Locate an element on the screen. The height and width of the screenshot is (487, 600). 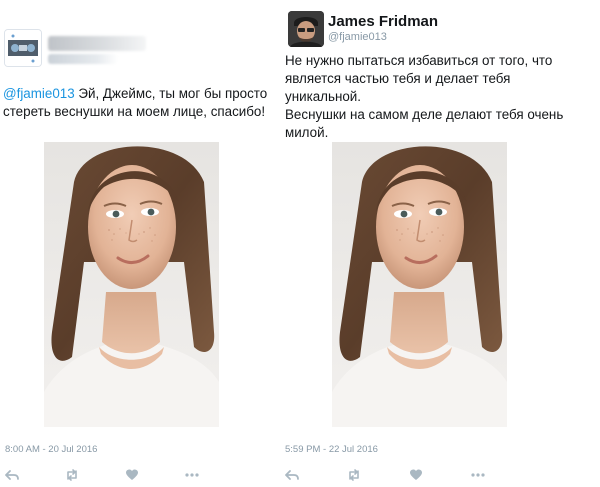
blurred-handle is located at coordinates (83, 59).